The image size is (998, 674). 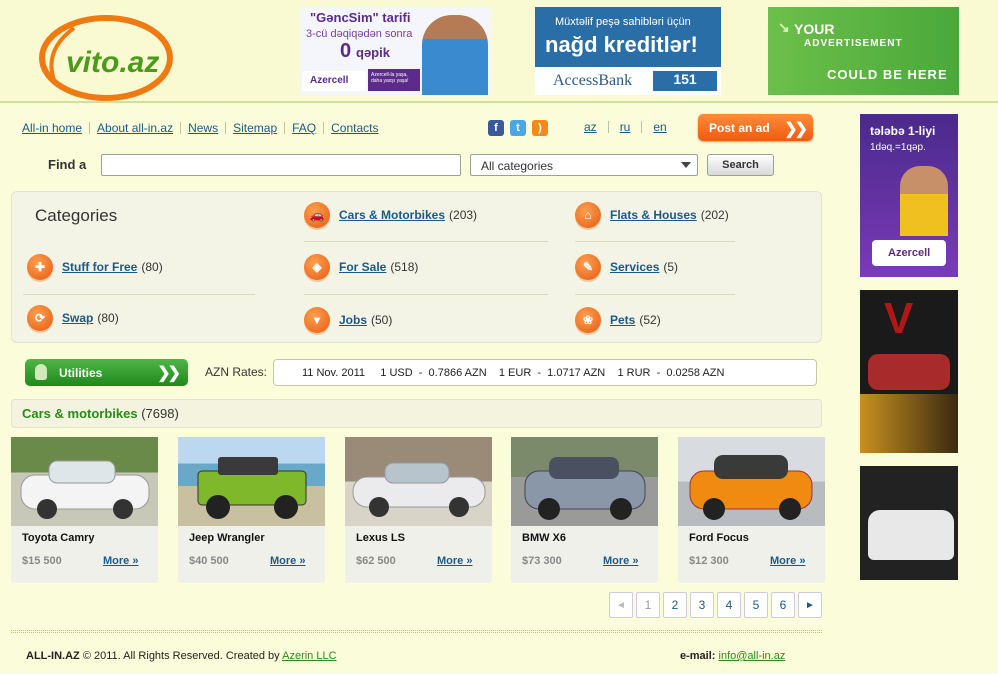 I want to click on pagination: ◄ 1 2 3 4 5 6 ►, so click(x=715, y=605).